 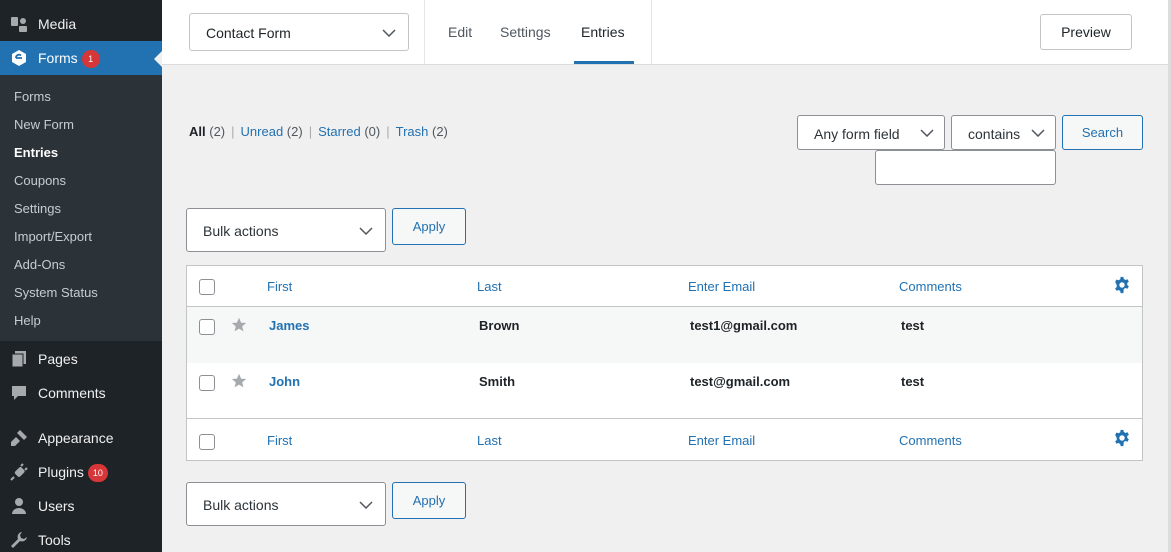 I want to click on submenu-settings: Settings, so click(x=37, y=208).